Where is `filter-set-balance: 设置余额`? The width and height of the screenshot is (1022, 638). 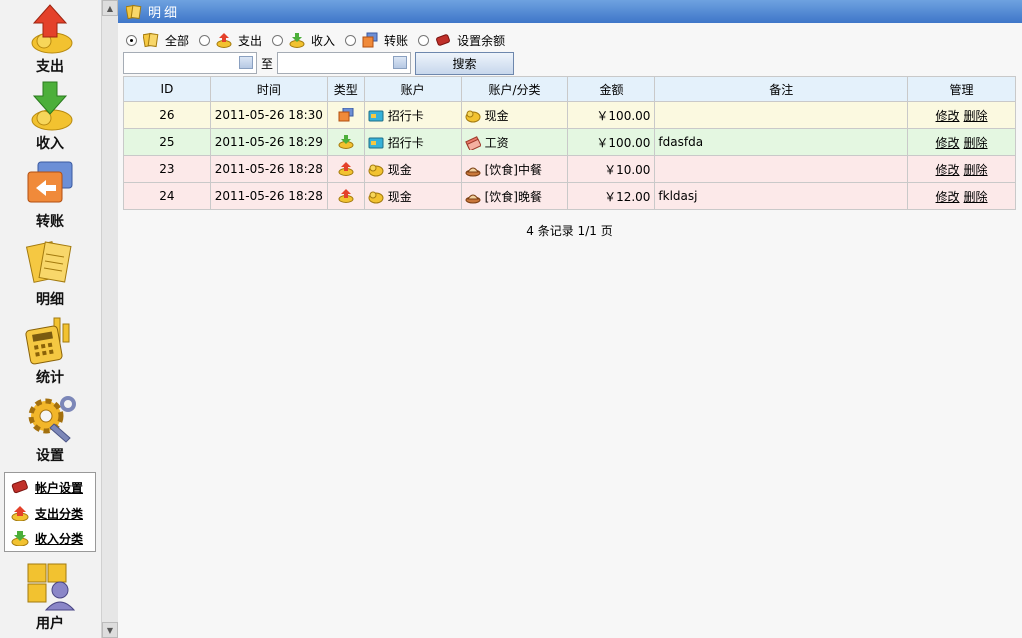
filter-set-balance: 设置余额 is located at coordinates (461, 40).